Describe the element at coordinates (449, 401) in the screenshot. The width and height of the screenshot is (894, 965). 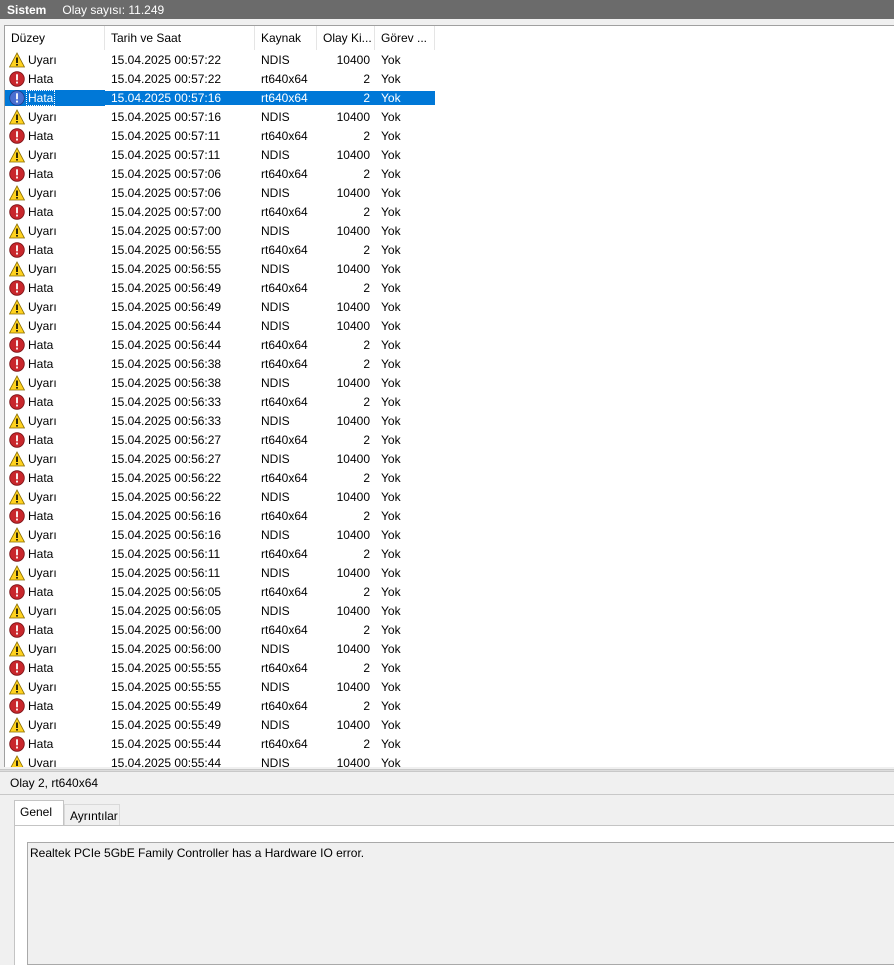
I see `table-row: Hata 15.04.2025 00:56:33 rt640x64 2 Yok` at that location.